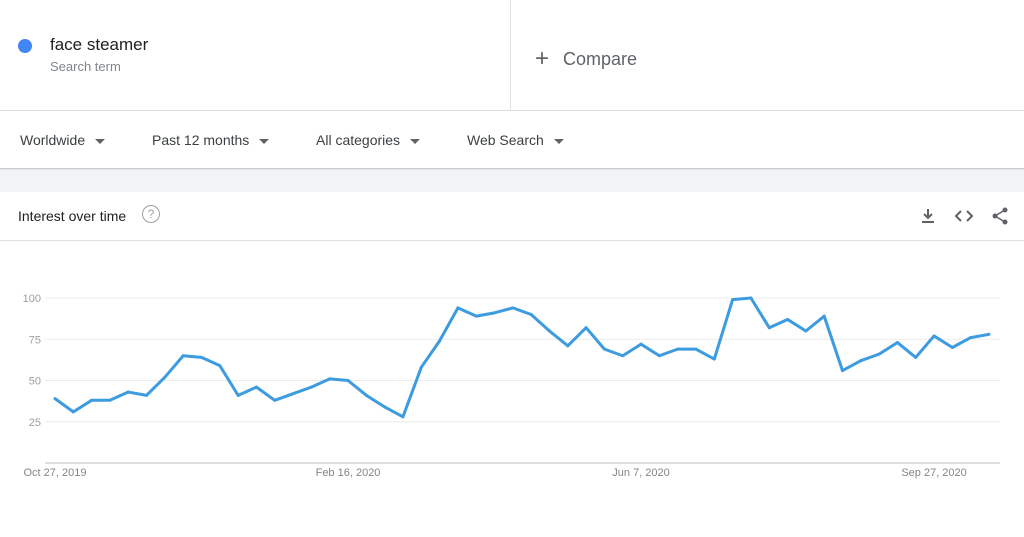 This screenshot has height=537, width=1024. I want to click on y-tick-label: 25, so click(35, 423).